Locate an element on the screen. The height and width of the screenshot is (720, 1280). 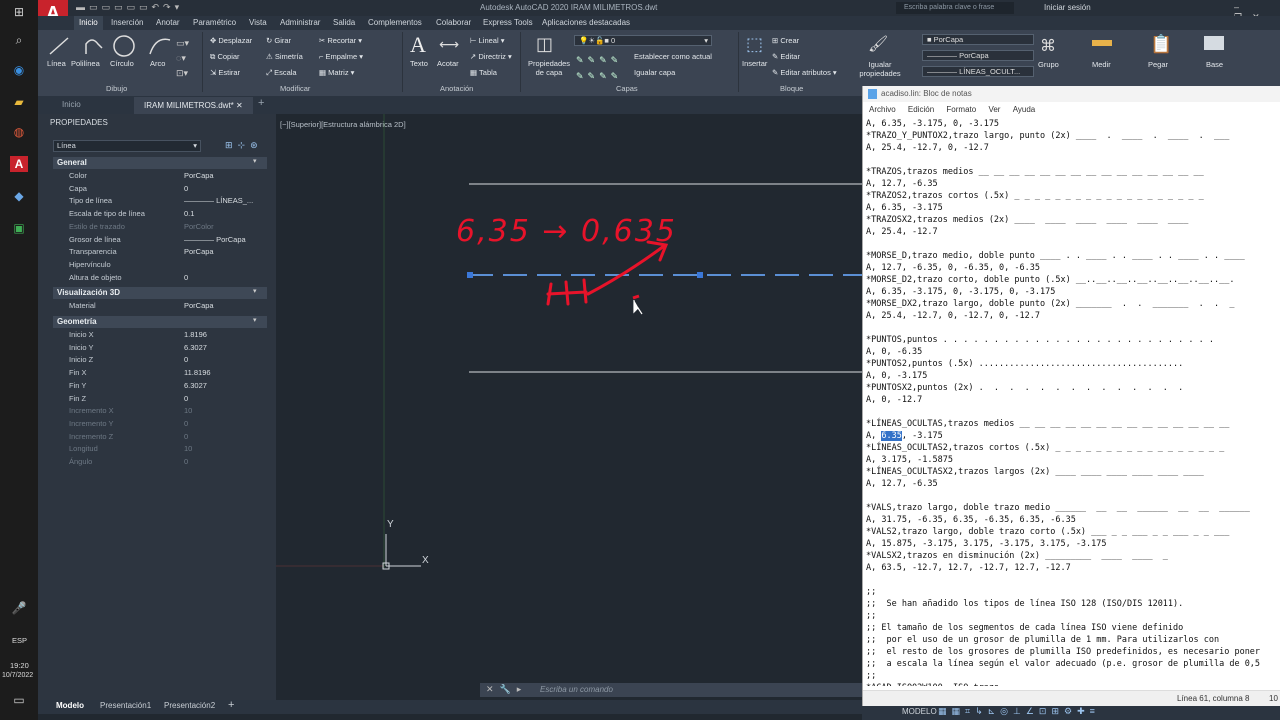
property-row: Transparencia PorCapa is located at coordinates (160, 252).